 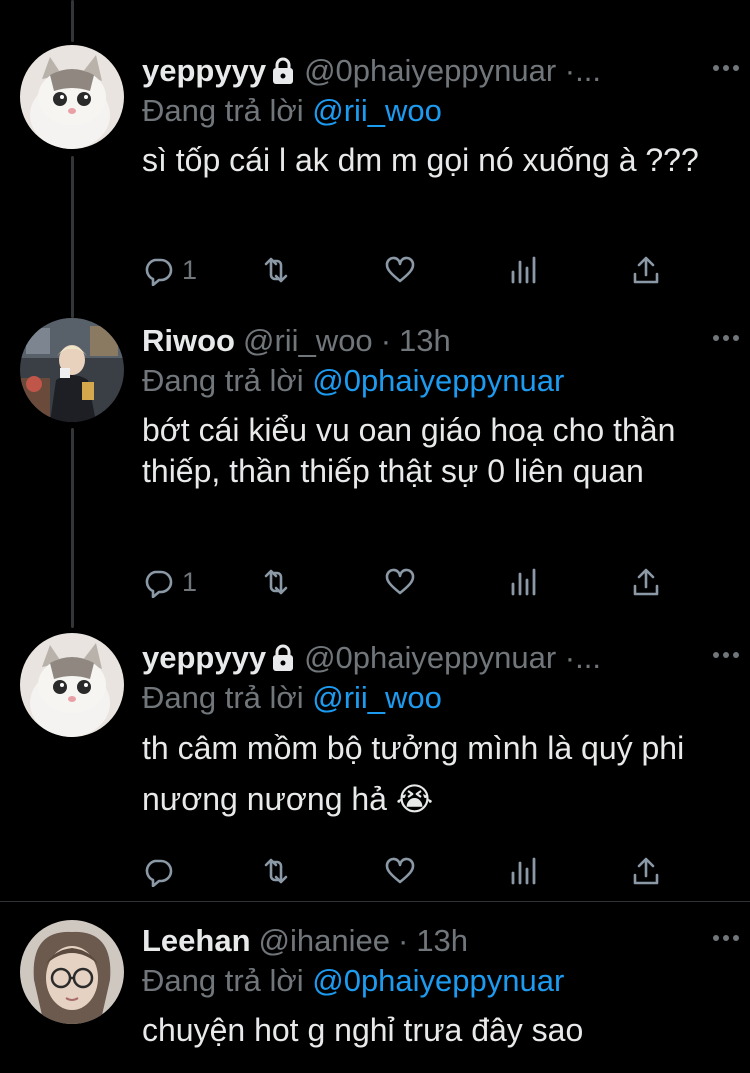 I want to click on display-name: Leehan, so click(x=196, y=941).